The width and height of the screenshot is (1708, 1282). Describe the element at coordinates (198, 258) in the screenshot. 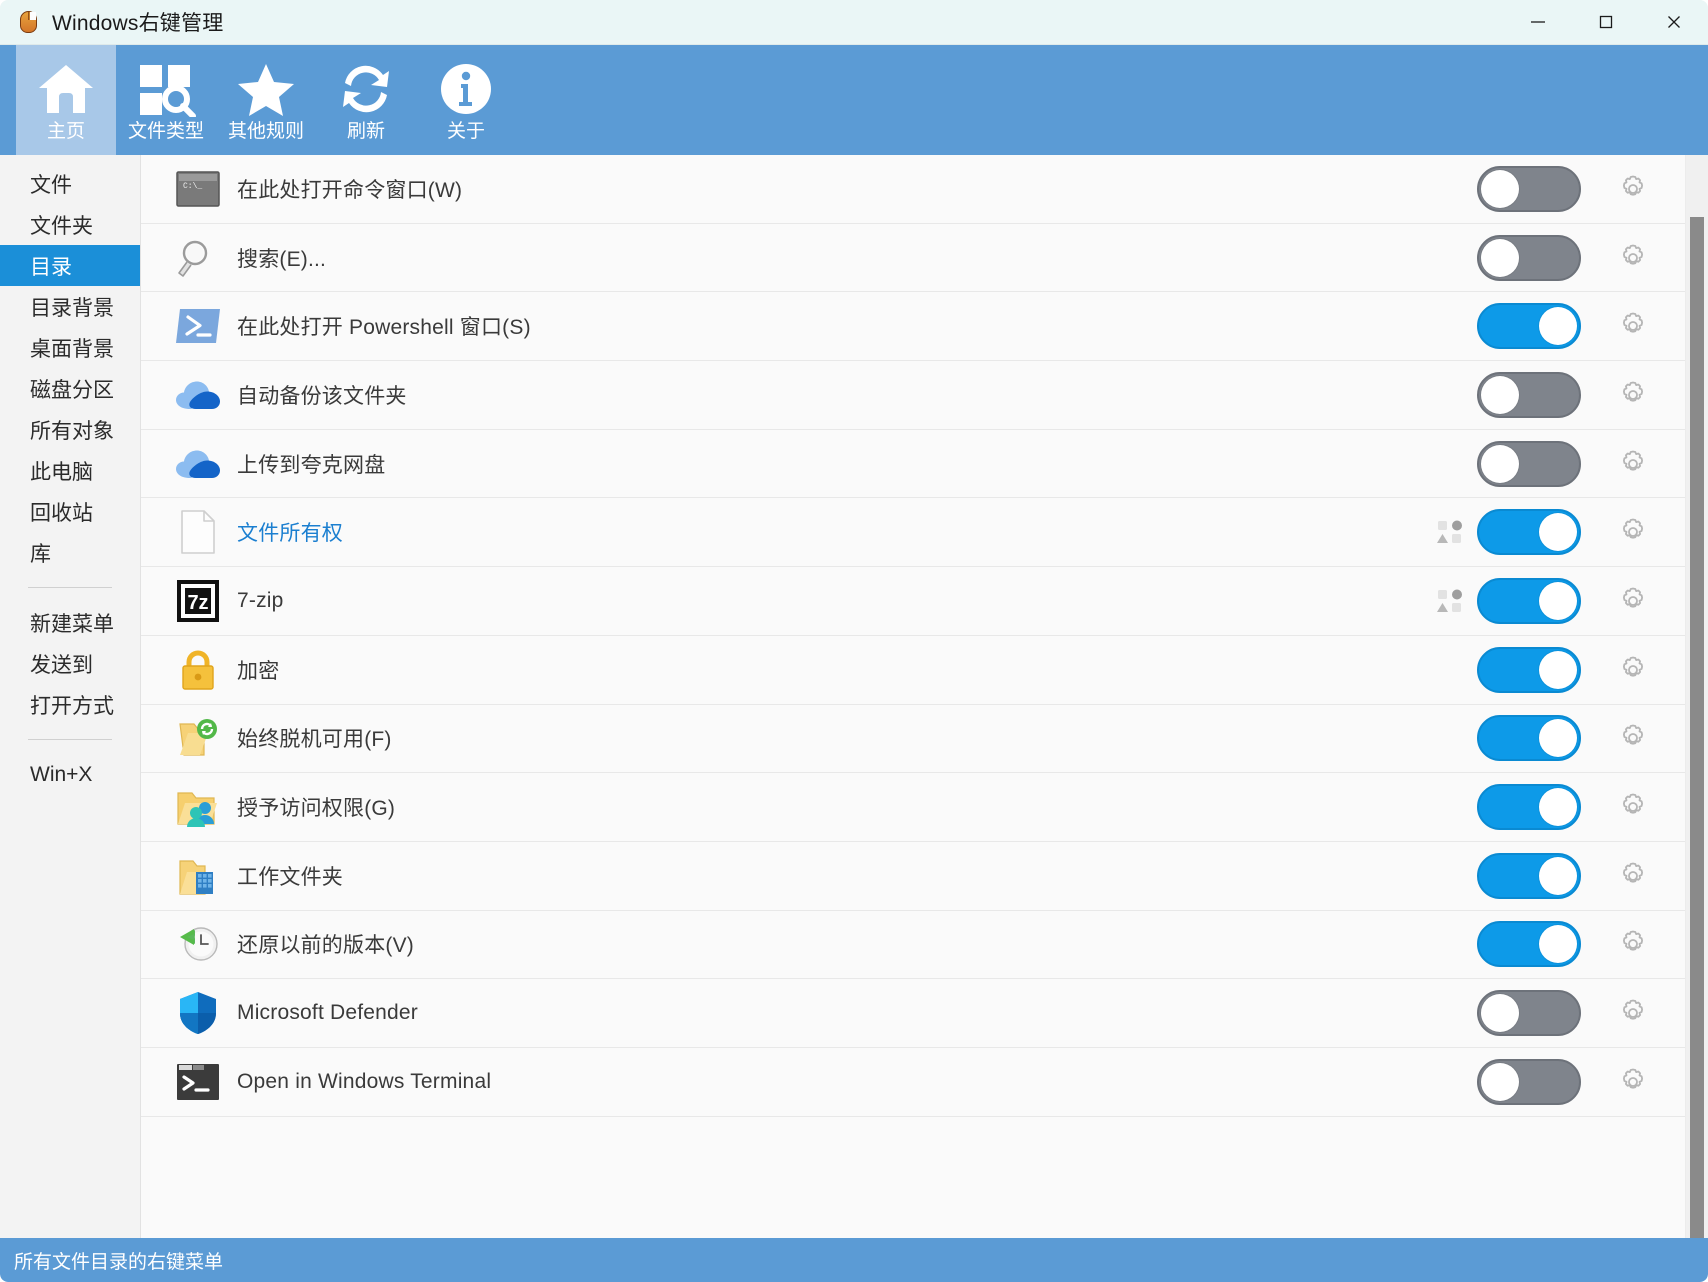

I see `magnifier-icon` at that location.